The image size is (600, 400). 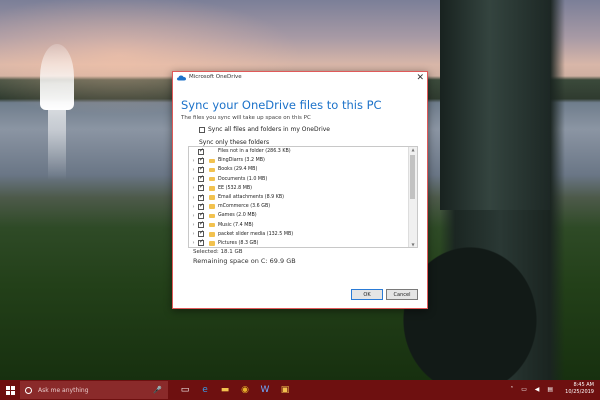 I want to click on folder-row: › BingDiarrs (3.2 MB), so click(x=303, y=160).